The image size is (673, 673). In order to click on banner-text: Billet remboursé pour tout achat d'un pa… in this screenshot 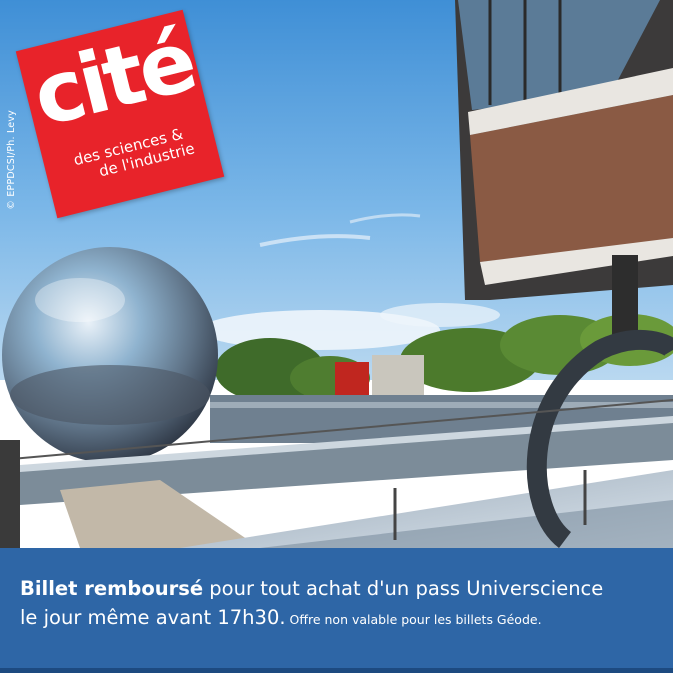, I will do `click(340, 604)`.